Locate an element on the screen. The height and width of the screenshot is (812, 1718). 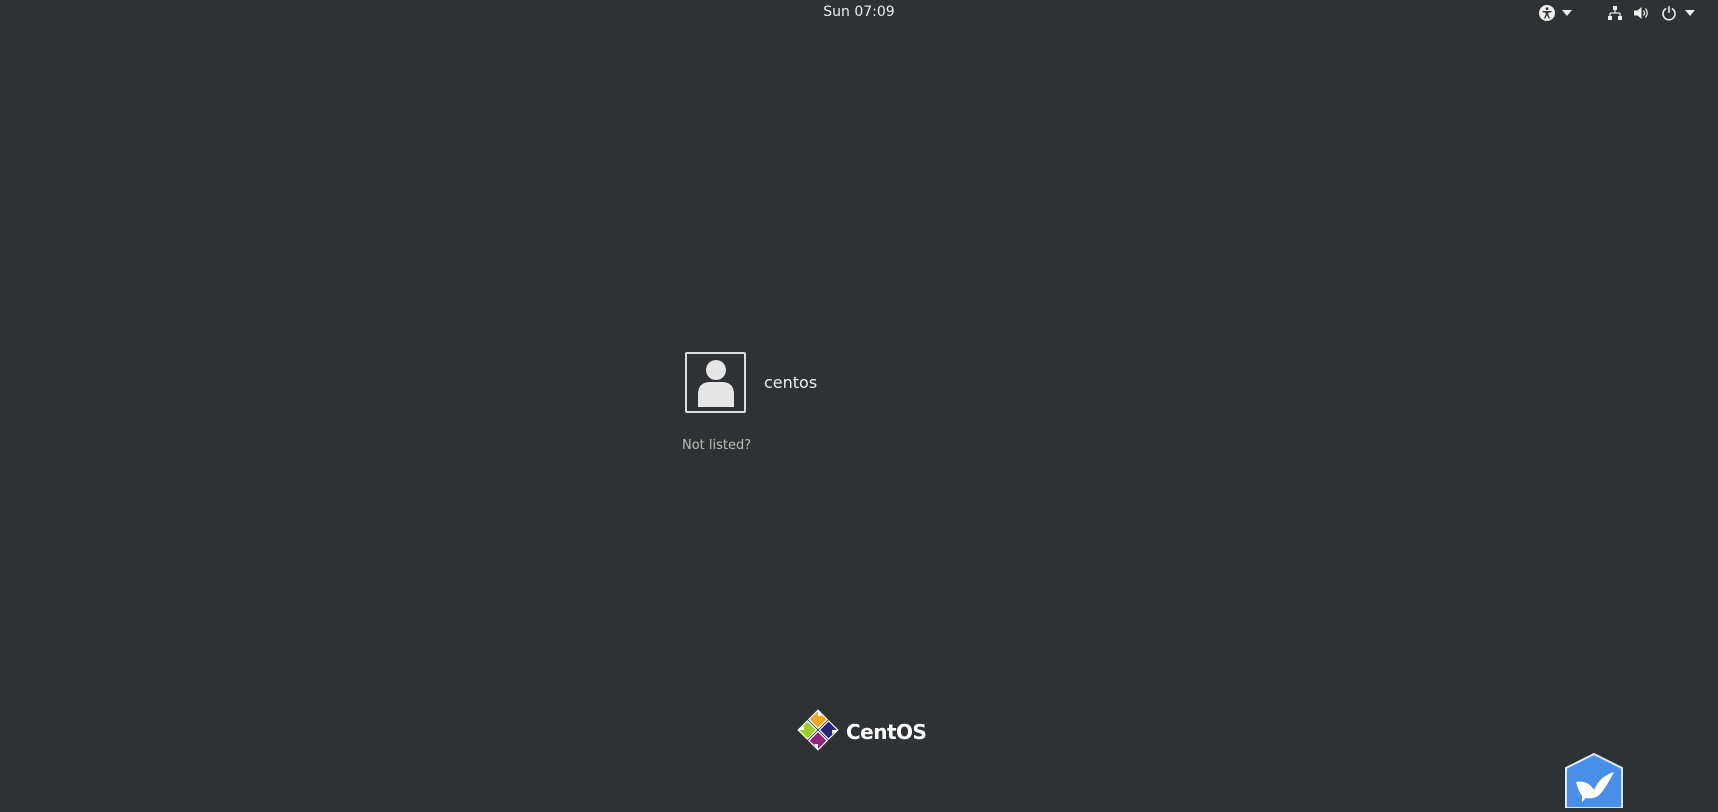
top-bar: Sun 07:09 is located at coordinates (859, 13).